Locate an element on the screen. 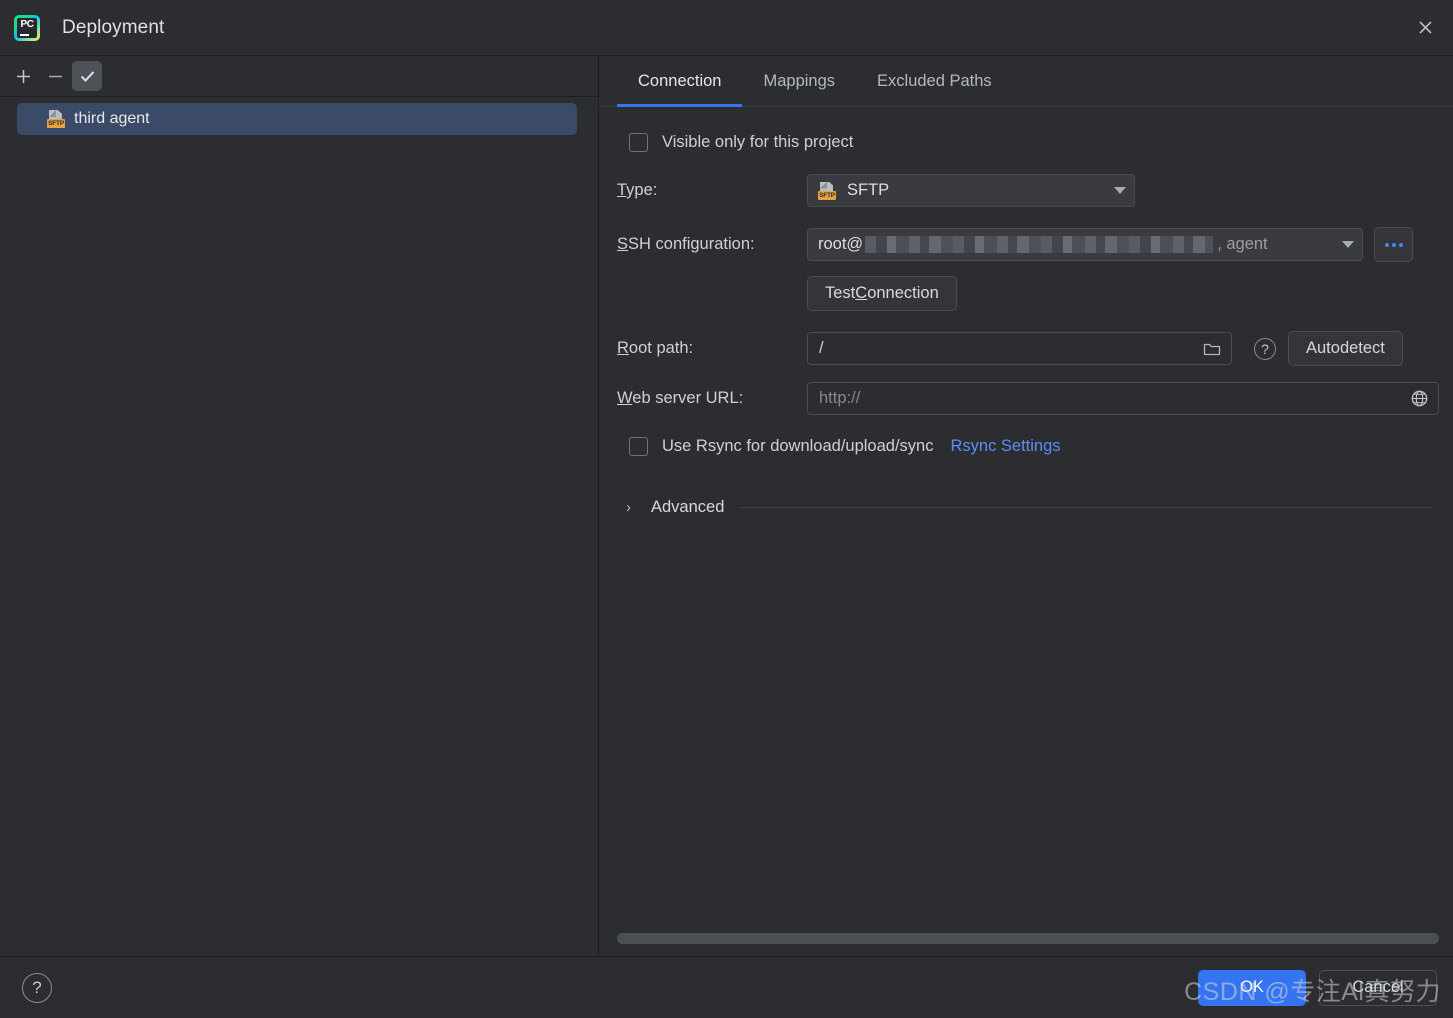 The width and height of the screenshot is (1453, 1018). ok-button: OK is located at coordinates (1252, 987).